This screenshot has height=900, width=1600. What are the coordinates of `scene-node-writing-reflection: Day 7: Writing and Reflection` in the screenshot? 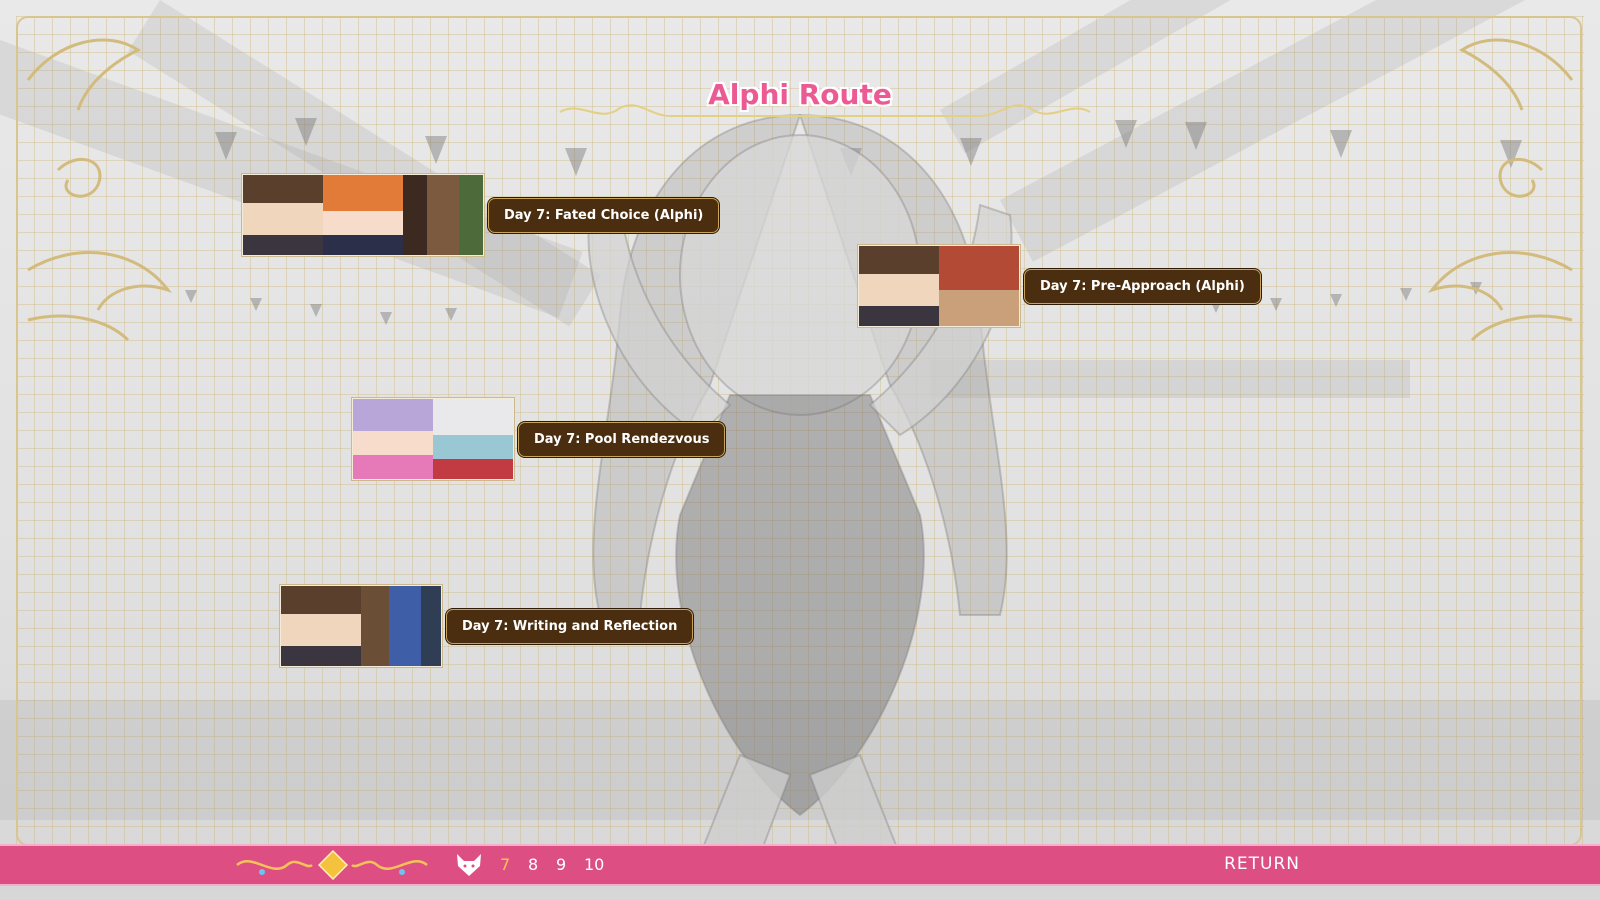 It's located at (487, 626).